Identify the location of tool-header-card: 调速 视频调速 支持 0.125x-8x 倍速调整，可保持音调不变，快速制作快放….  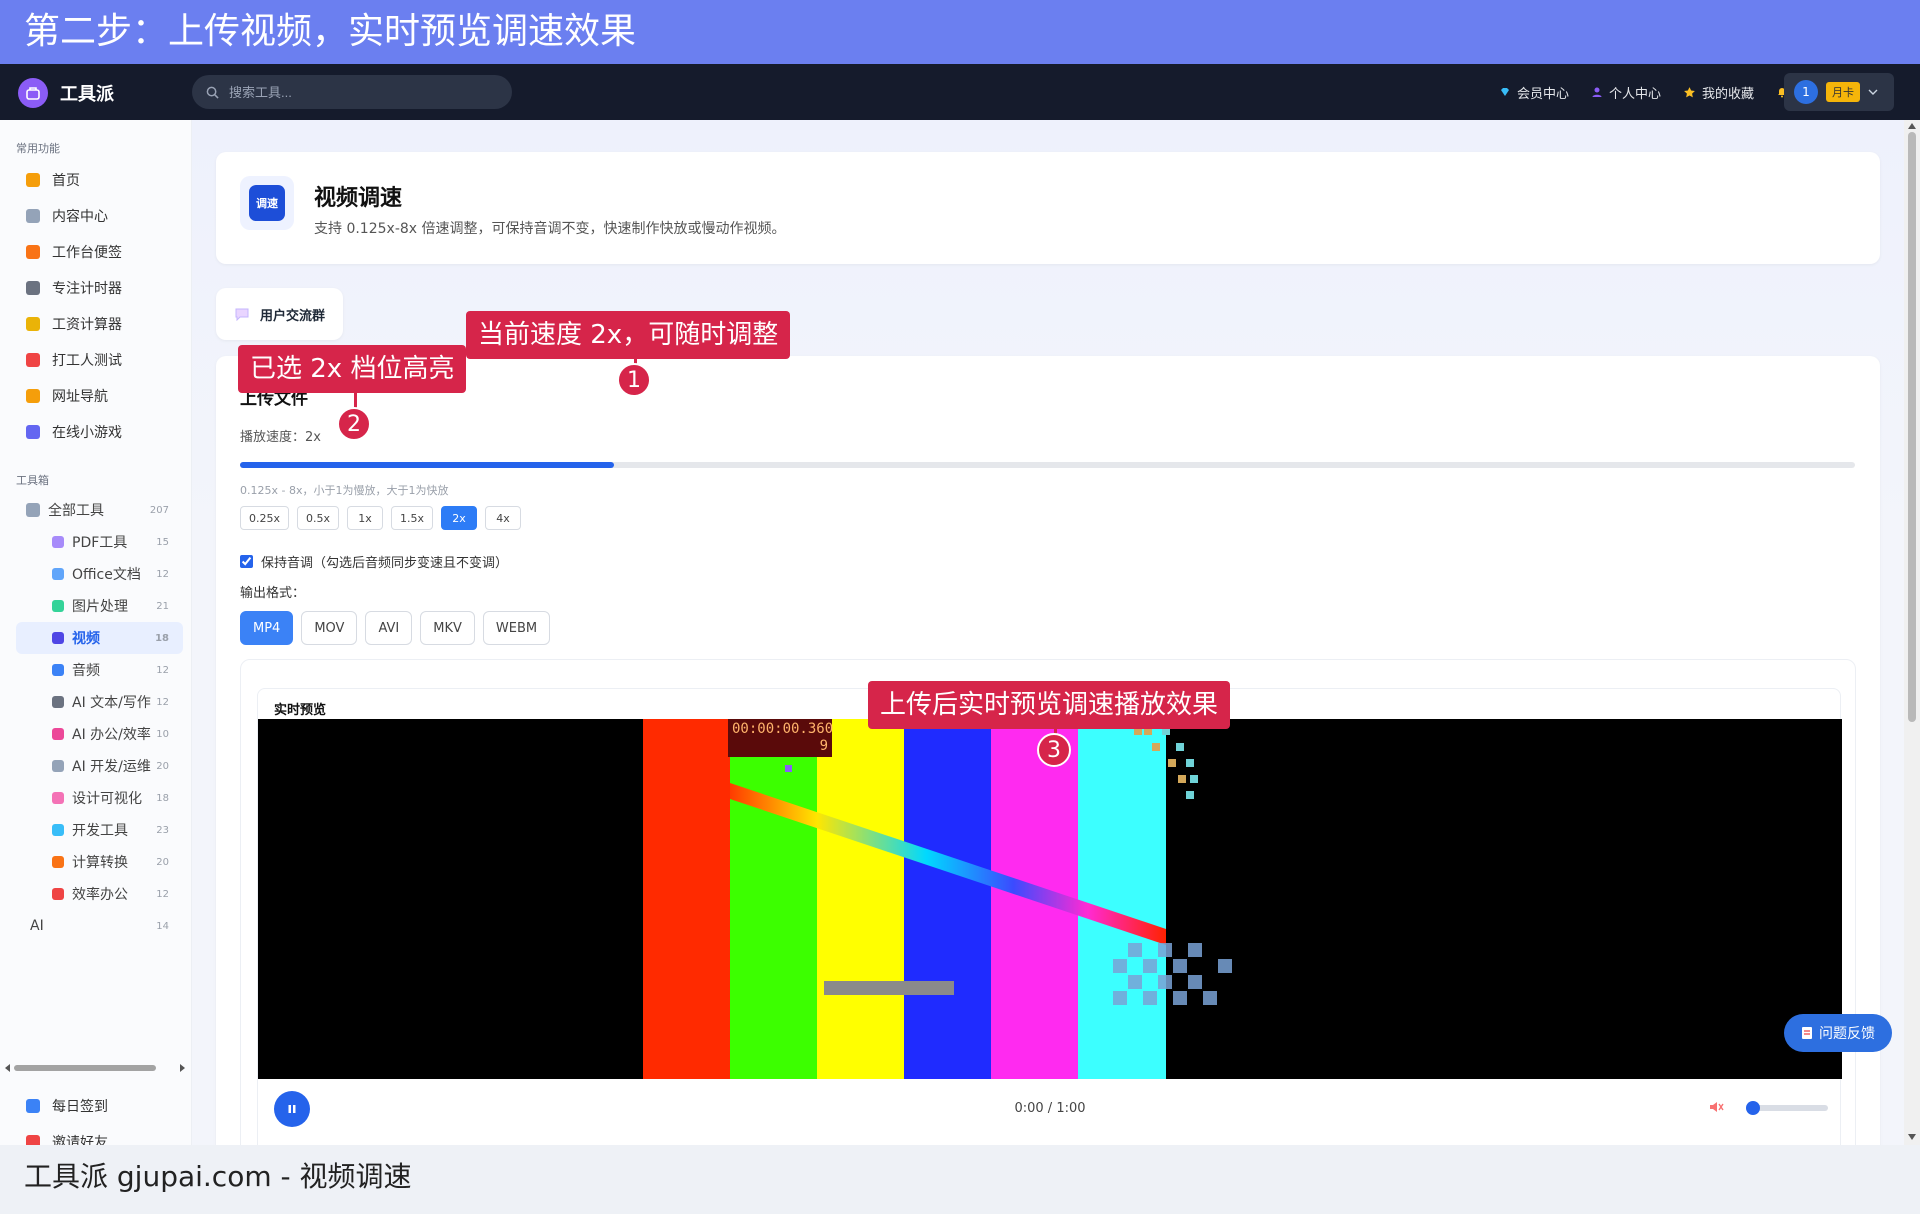
(1048, 208).